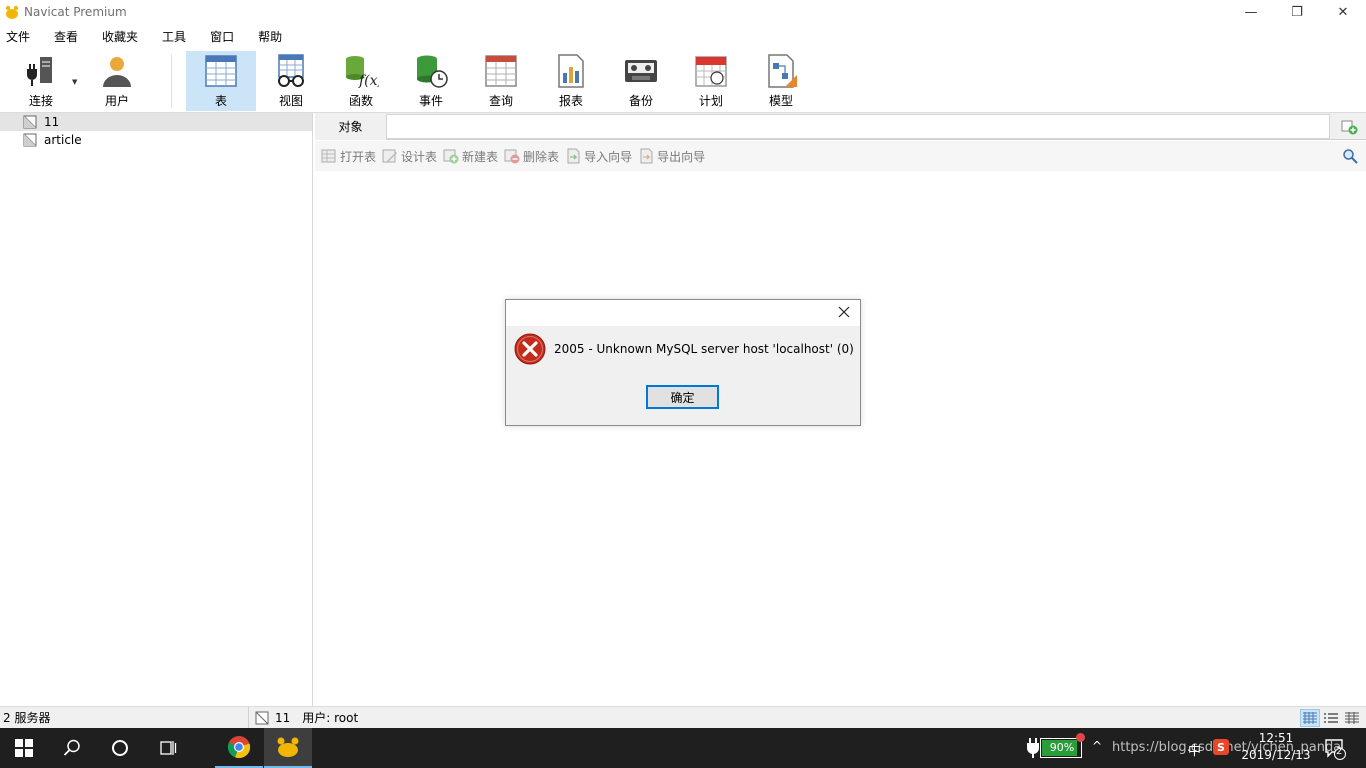 The image size is (1366, 768). I want to click on connection-icon, so click(30, 140).